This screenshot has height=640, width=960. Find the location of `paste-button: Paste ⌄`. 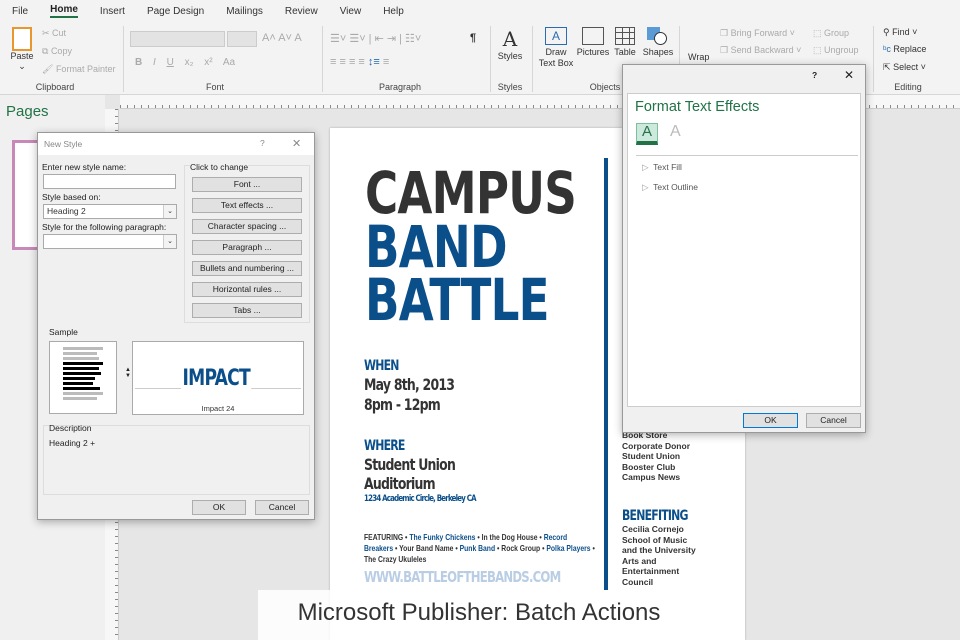

paste-button: Paste ⌄ is located at coordinates (22, 49).